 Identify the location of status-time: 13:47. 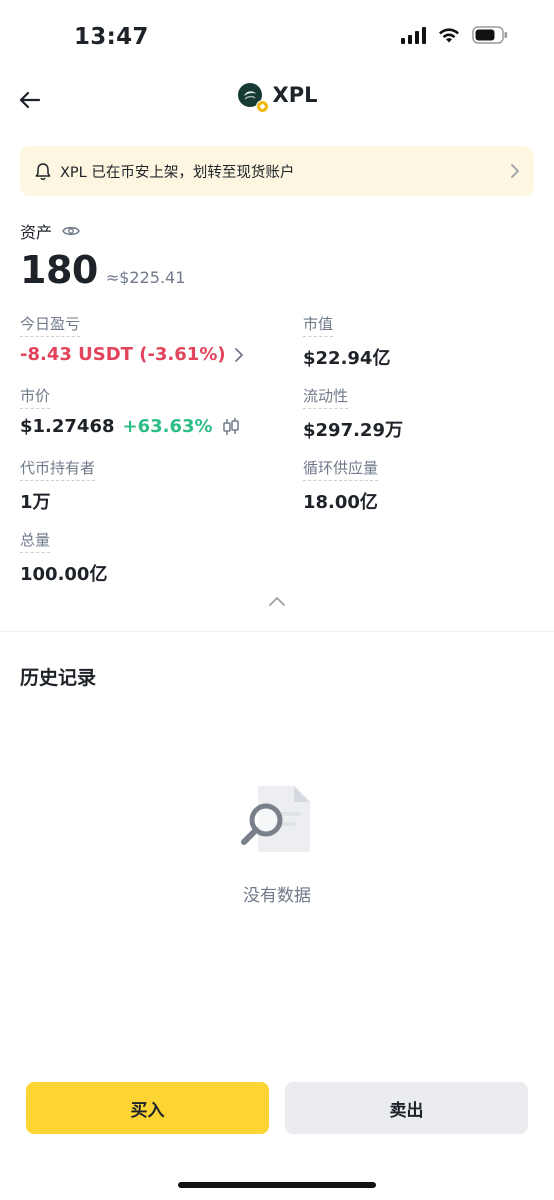
(111, 37).